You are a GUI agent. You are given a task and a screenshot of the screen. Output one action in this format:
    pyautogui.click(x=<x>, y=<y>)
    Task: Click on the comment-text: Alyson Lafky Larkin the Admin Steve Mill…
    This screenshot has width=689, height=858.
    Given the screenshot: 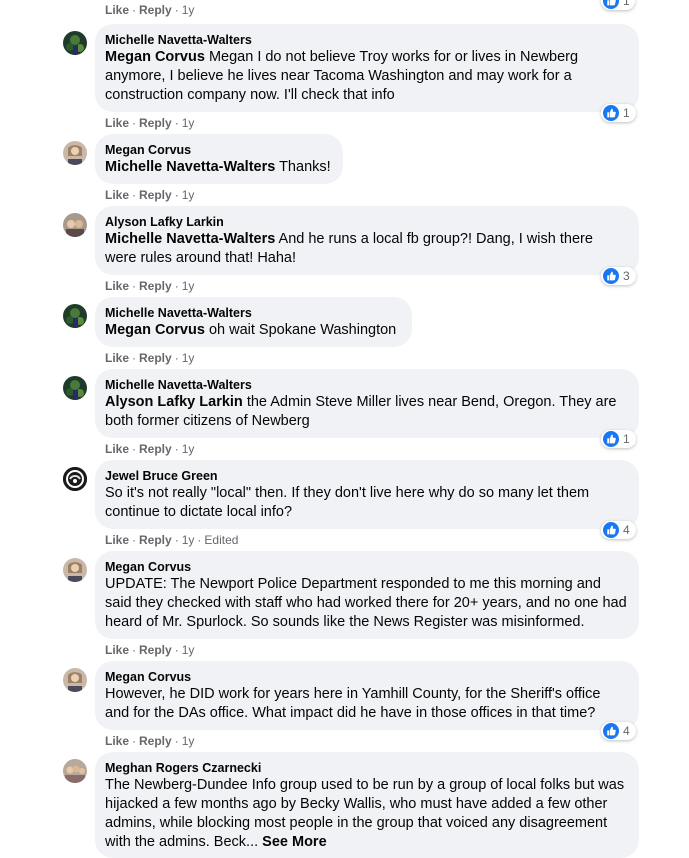 What is the action you would take?
    pyautogui.click(x=361, y=411)
    